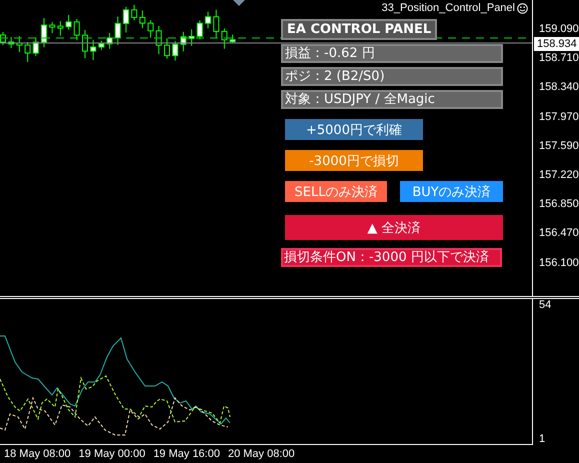 This screenshot has height=463, width=579. I want to click on info-label: 対象：USDJPY / 全Magic, so click(392, 99).